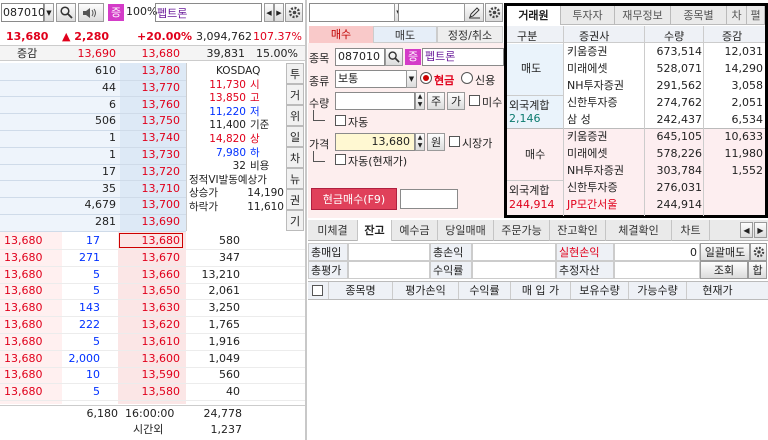  I want to click on order-settings-button, so click(494, 12).